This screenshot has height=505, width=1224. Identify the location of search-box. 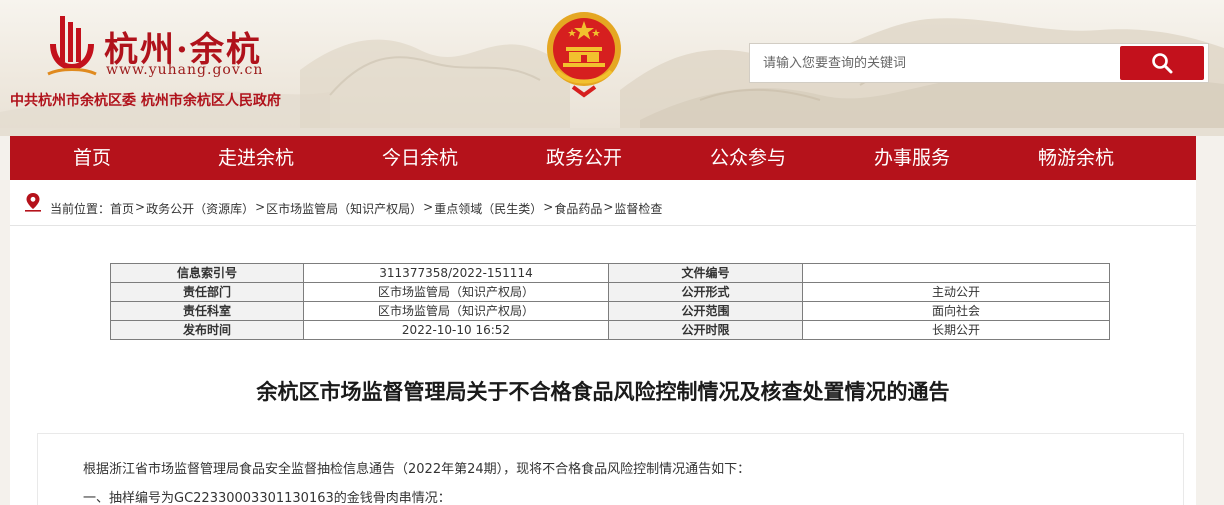
(979, 63).